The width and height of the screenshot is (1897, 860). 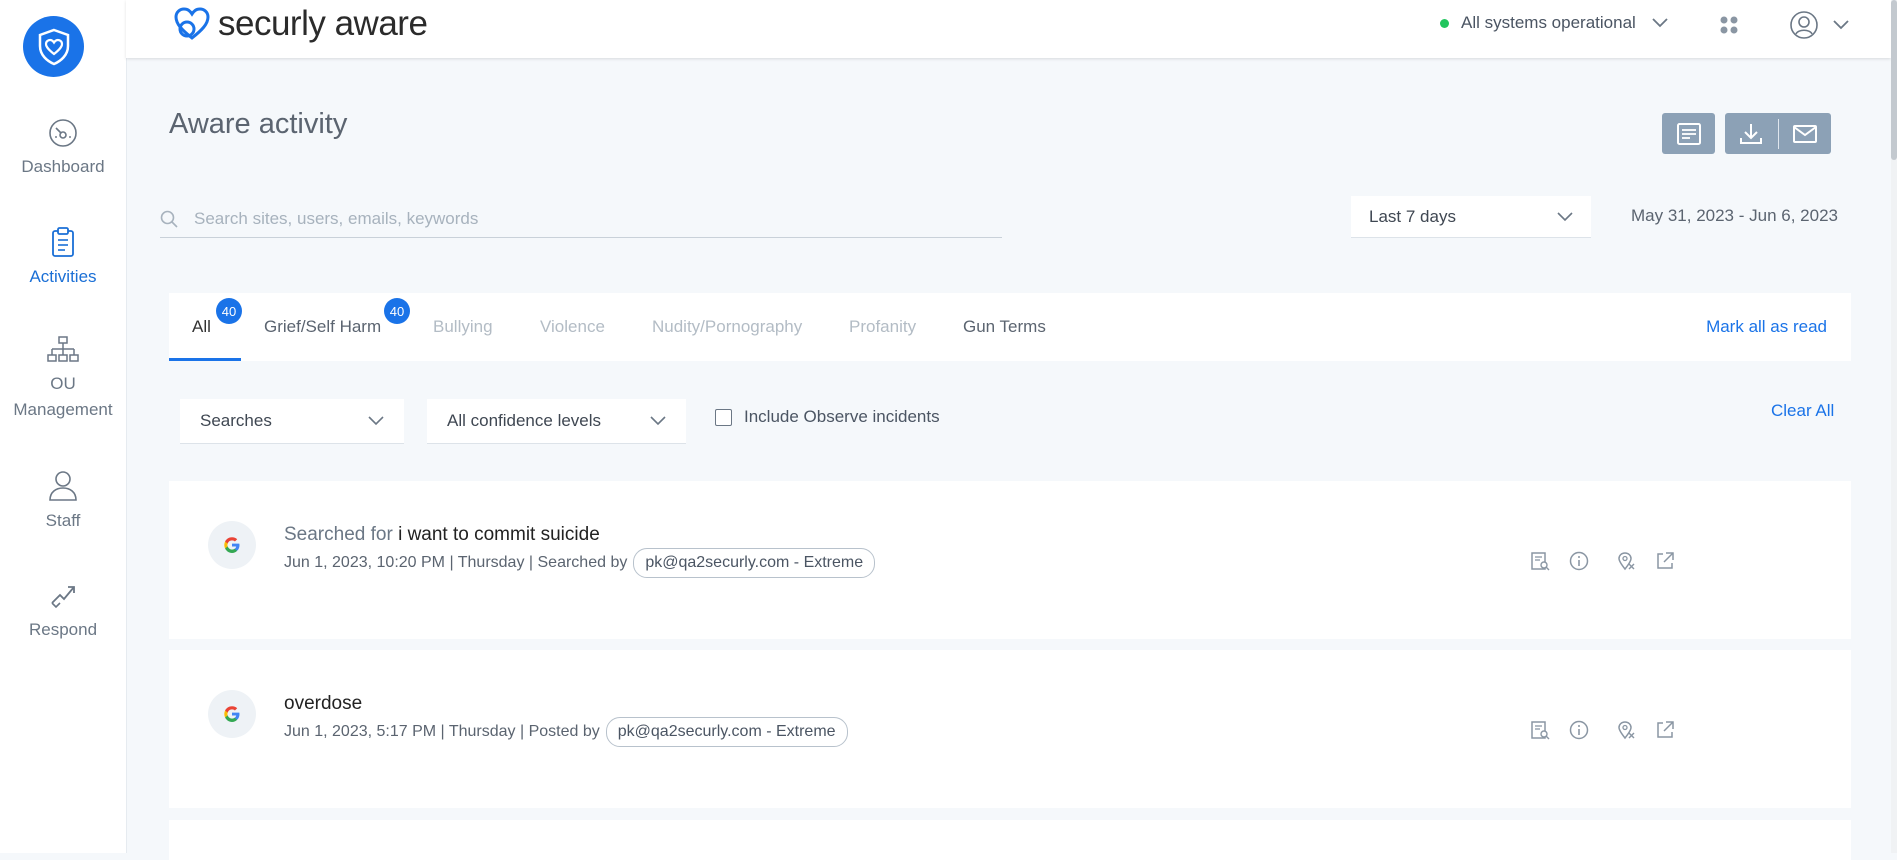 I want to click on tab-label: Violence, so click(x=572, y=326).